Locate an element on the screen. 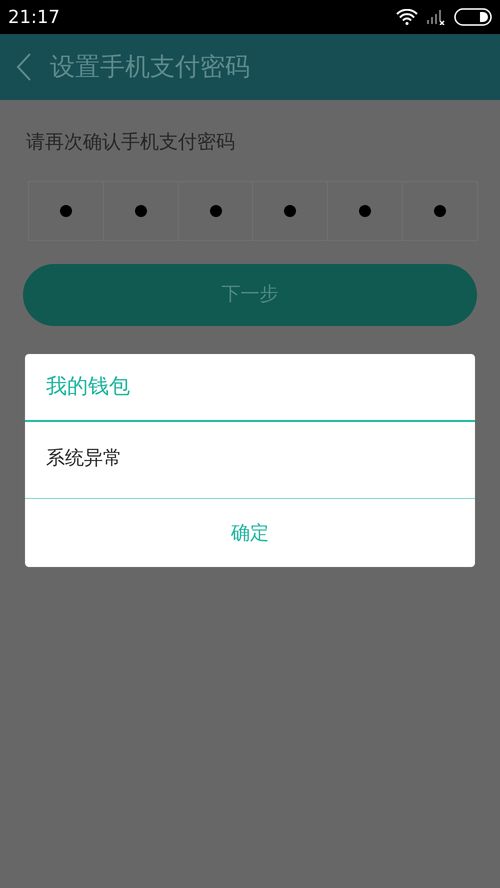 This screenshot has width=500, height=888. back-icon is located at coordinates (24, 67).